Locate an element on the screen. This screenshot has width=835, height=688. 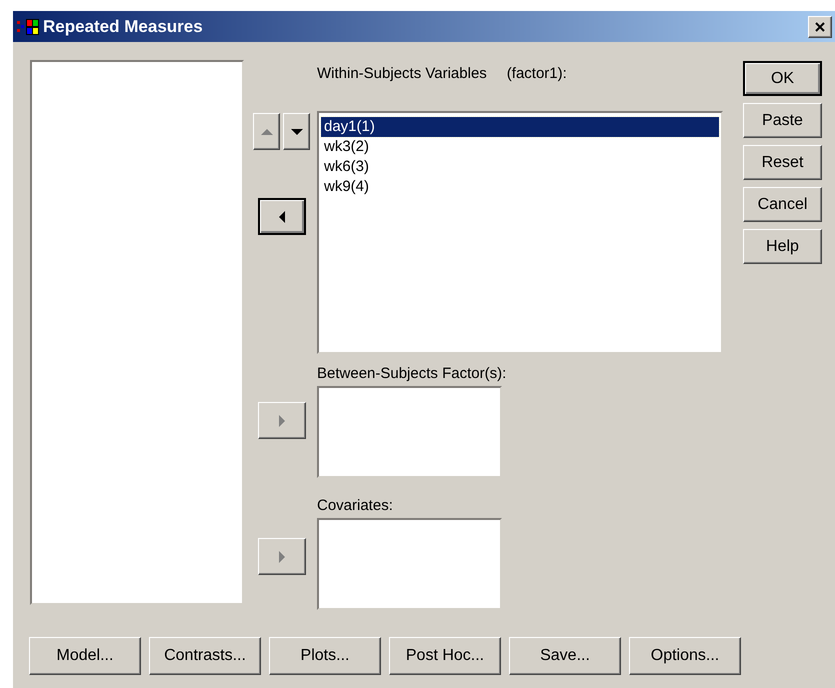
covariates-label: Covariates: is located at coordinates (355, 506).